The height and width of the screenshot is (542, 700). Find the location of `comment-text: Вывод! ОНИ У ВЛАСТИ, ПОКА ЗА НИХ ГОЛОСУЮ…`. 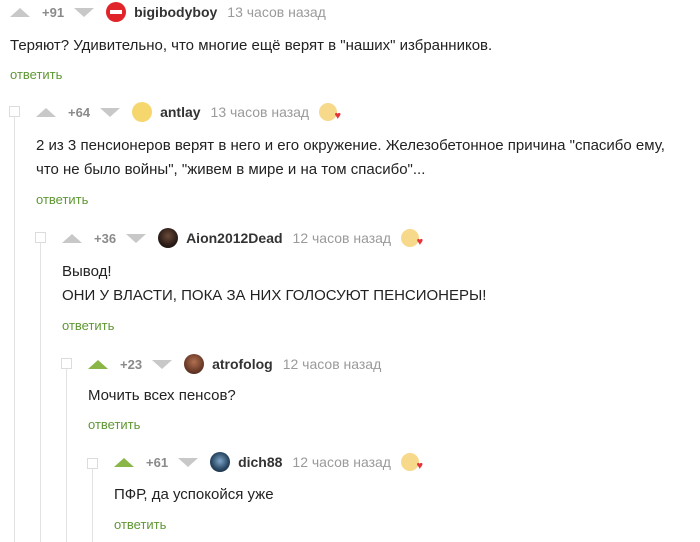

comment-text: Вывод! ОНИ У ВЛАСТИ, ПОКА ЗА НИХ ГОЛОСУЮ… is located at coordinates (274, 284).